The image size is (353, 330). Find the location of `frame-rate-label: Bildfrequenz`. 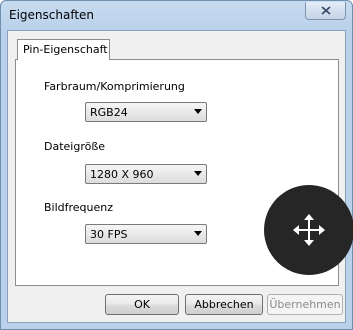

frame-rate-label: Bildfrequenz is located at coordinates (79, 207).